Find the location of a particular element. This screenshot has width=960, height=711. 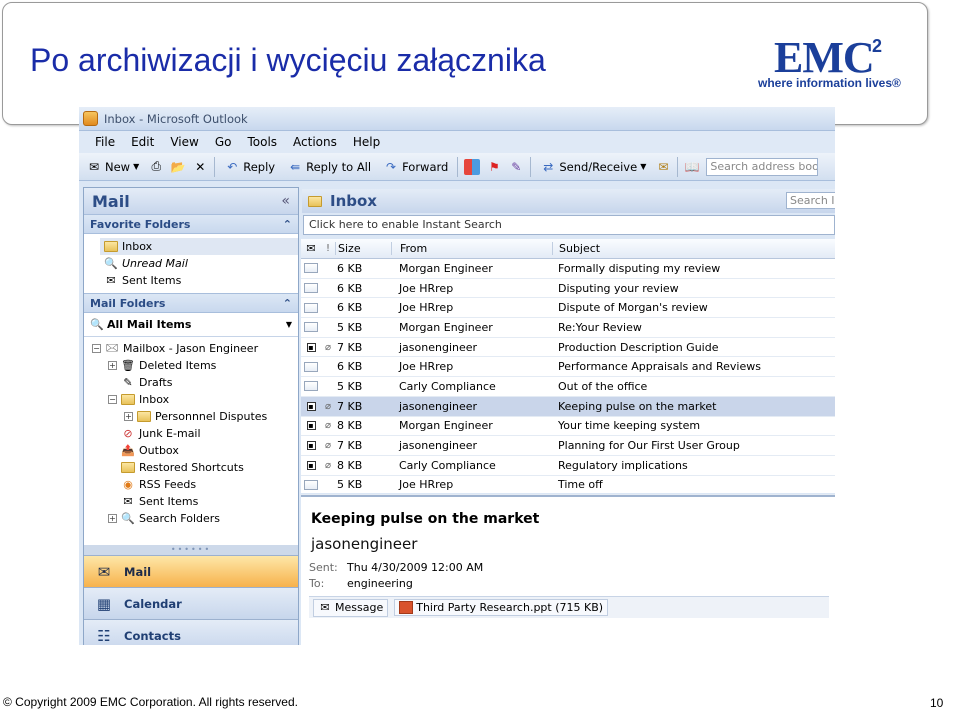

message-subject-cell: Re:Your Review is located at coordinates (600, 327).